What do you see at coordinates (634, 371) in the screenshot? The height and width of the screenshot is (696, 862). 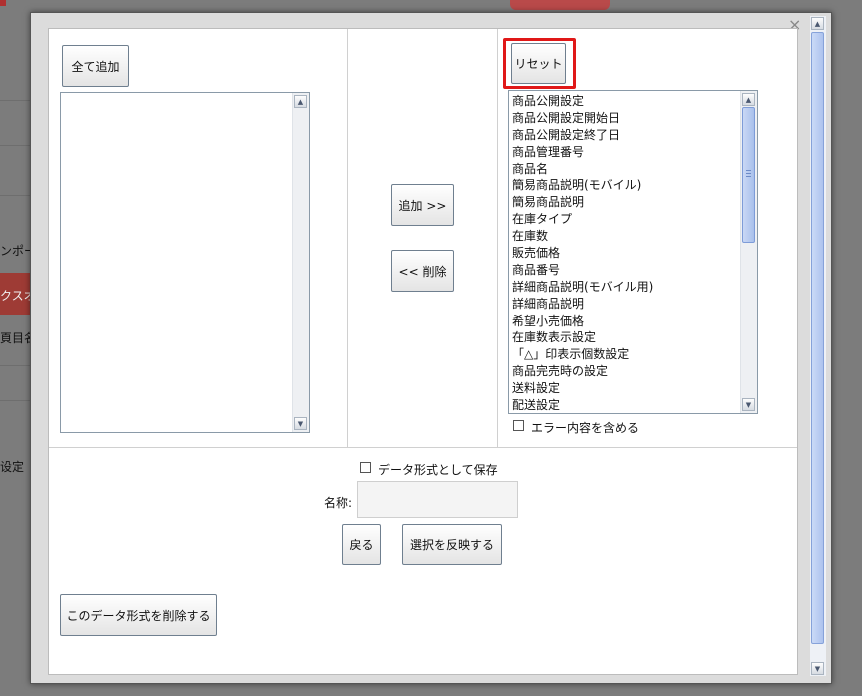 I see `list-item: 商品完売時の設定` at bounding box center [634, 371].